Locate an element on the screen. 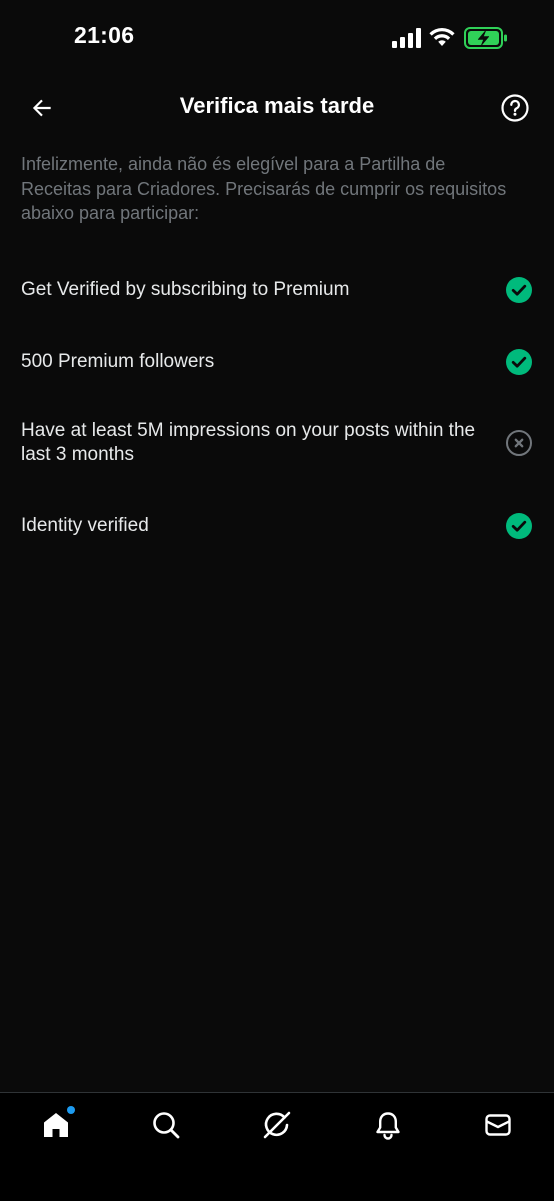  nav-search is located at coordinates (166, 1125).